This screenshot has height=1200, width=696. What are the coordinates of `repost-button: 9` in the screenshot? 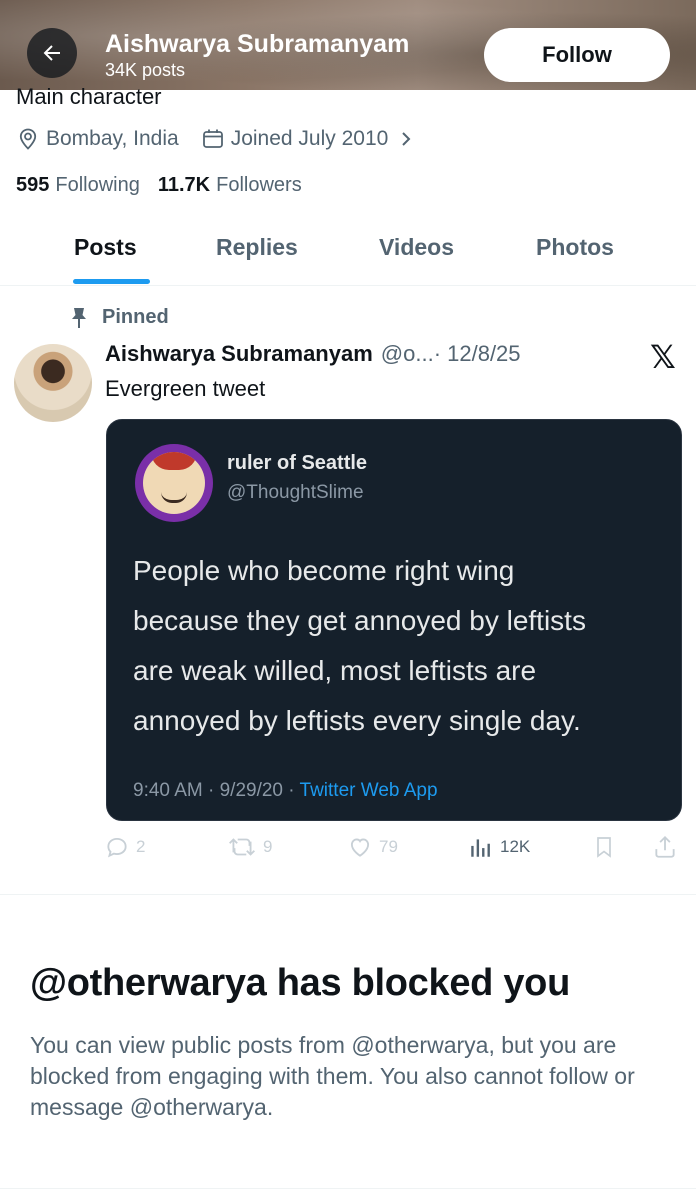 It's located at (249, 847).